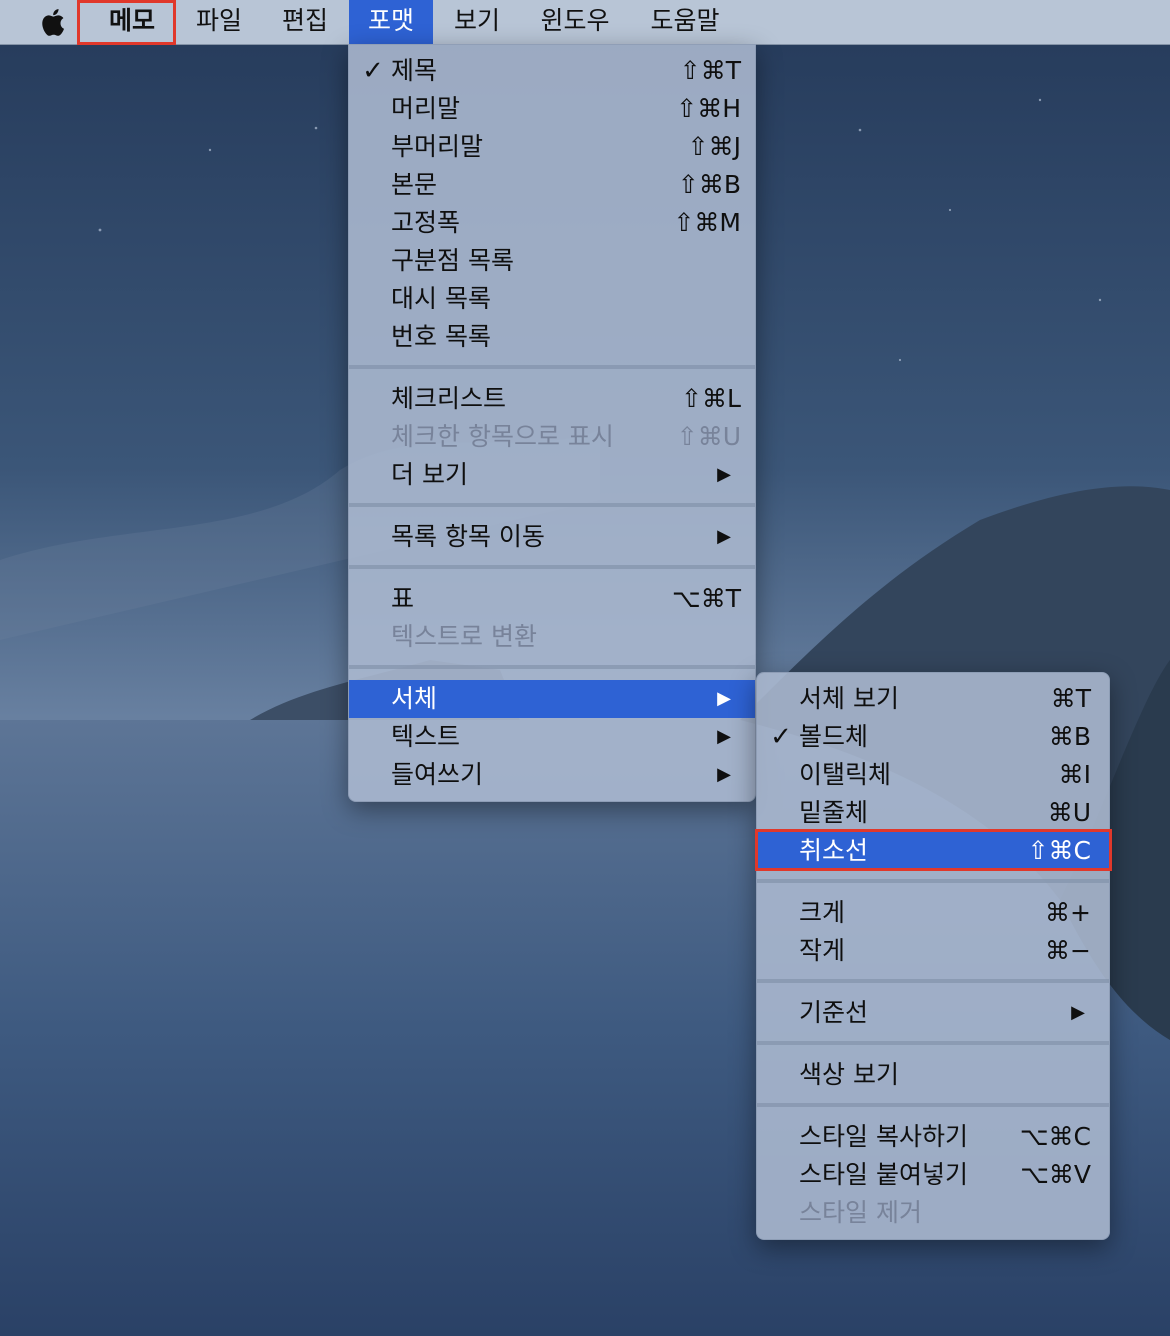  Describe the element at coordinates (849, 1074) in the screenshot. I see `menu-item-label: 색상 보기` at that location.